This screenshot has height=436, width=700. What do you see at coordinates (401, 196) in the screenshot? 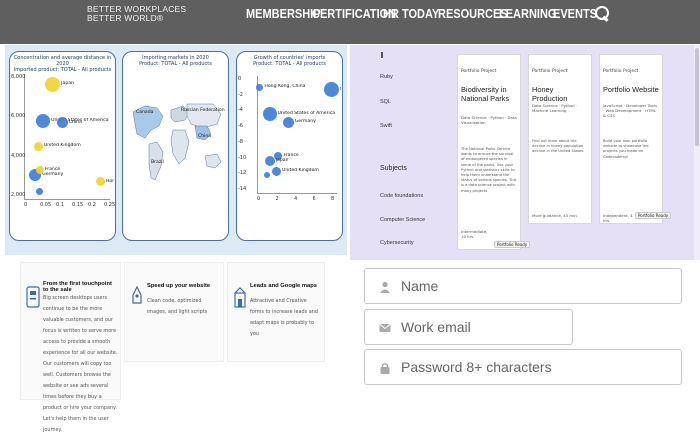
I see `subject-code-foundations: Code foundations` at bounding box center [401, 196].